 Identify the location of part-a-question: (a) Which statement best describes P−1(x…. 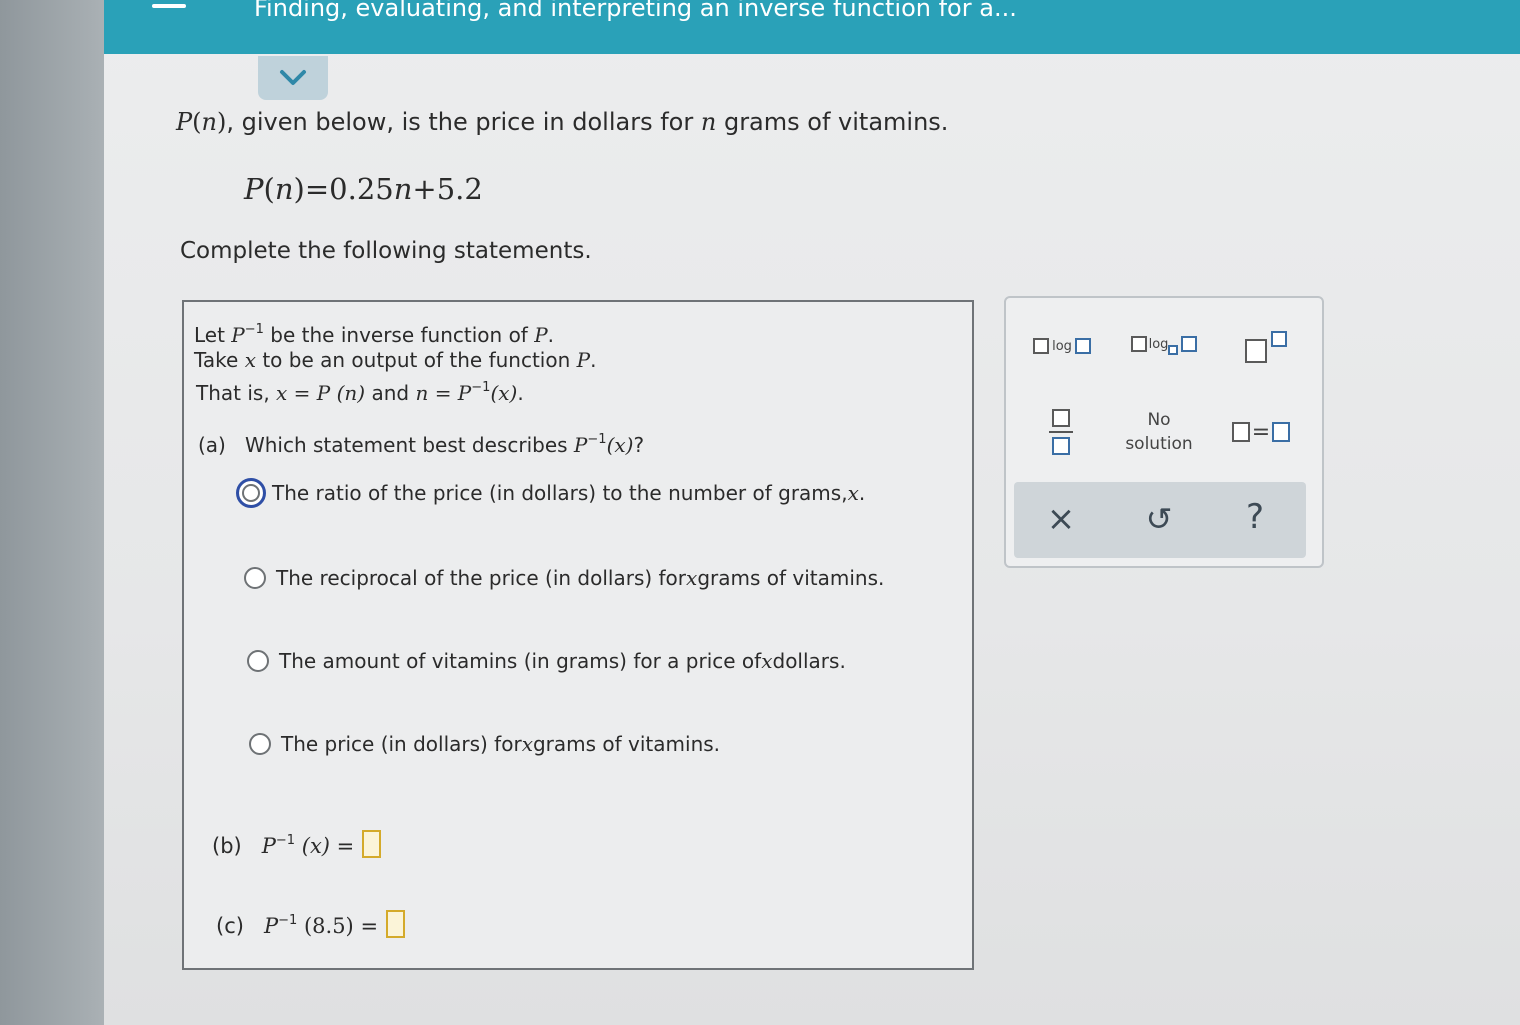
(421, 444).